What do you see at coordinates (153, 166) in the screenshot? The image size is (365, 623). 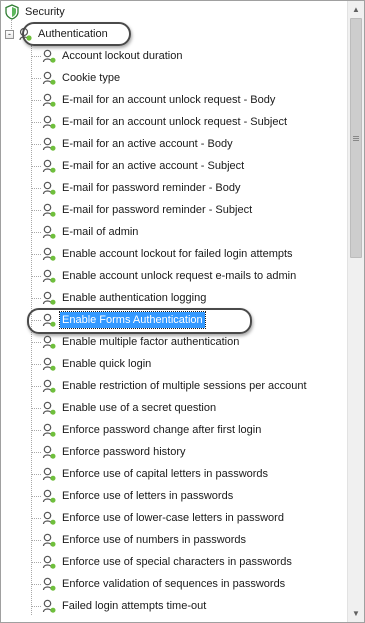 I see `tree-node-label: E-mail for an active account - Subject` at bounding box center [153, 166].